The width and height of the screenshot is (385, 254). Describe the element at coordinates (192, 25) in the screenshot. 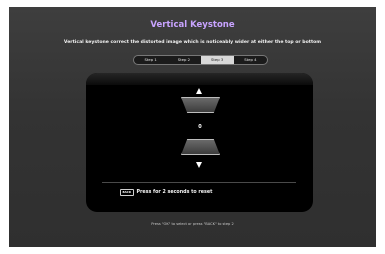

I see `page-title: Vertical Keystone` at that location.